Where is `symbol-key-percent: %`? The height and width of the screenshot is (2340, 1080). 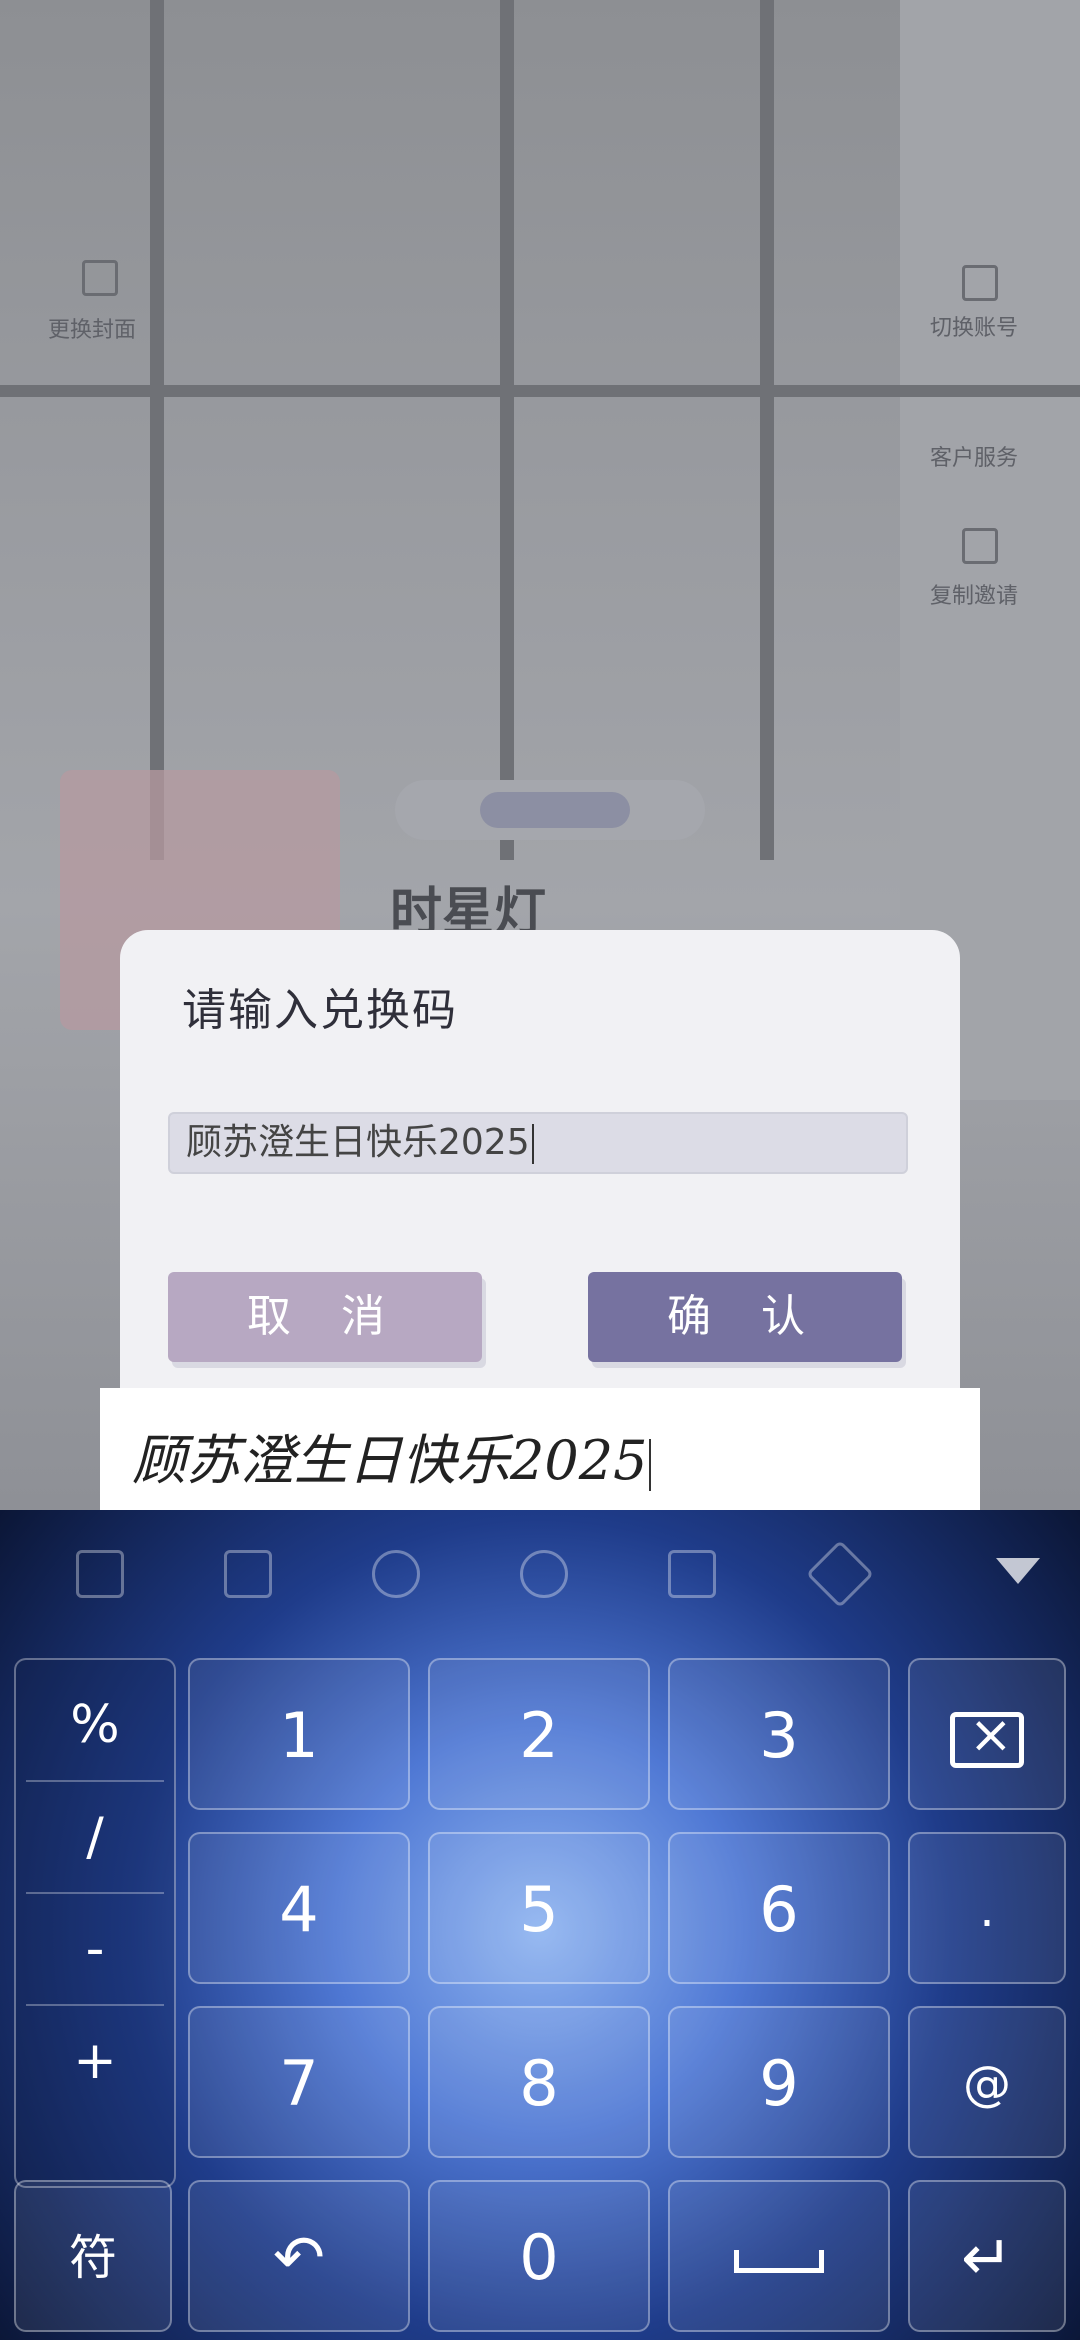 symbol-key-percent: % is located at coordinates (95, 1726).